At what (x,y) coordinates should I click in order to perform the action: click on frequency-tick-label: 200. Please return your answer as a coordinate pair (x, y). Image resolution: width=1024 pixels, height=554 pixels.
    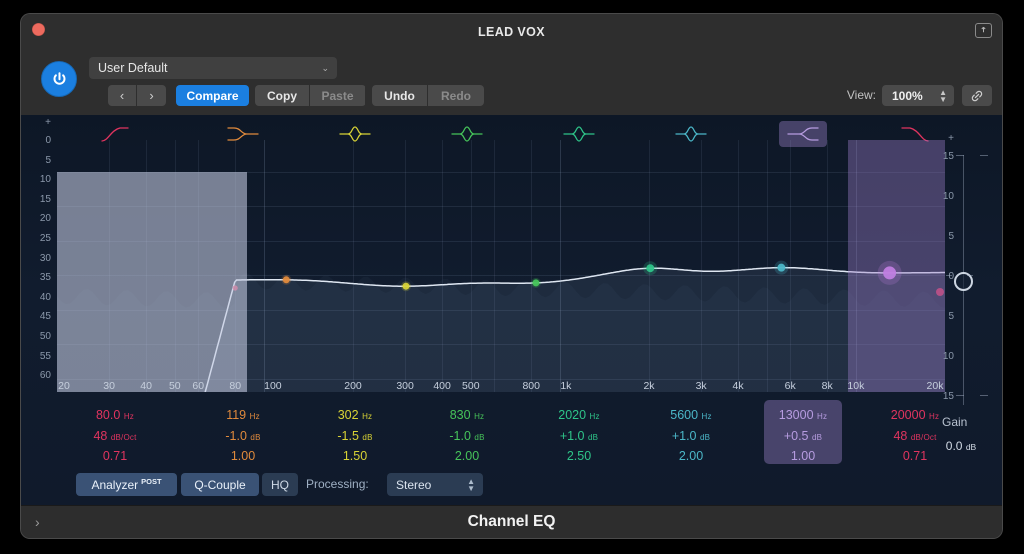
    Looking at the image, I should click on (353, 386).